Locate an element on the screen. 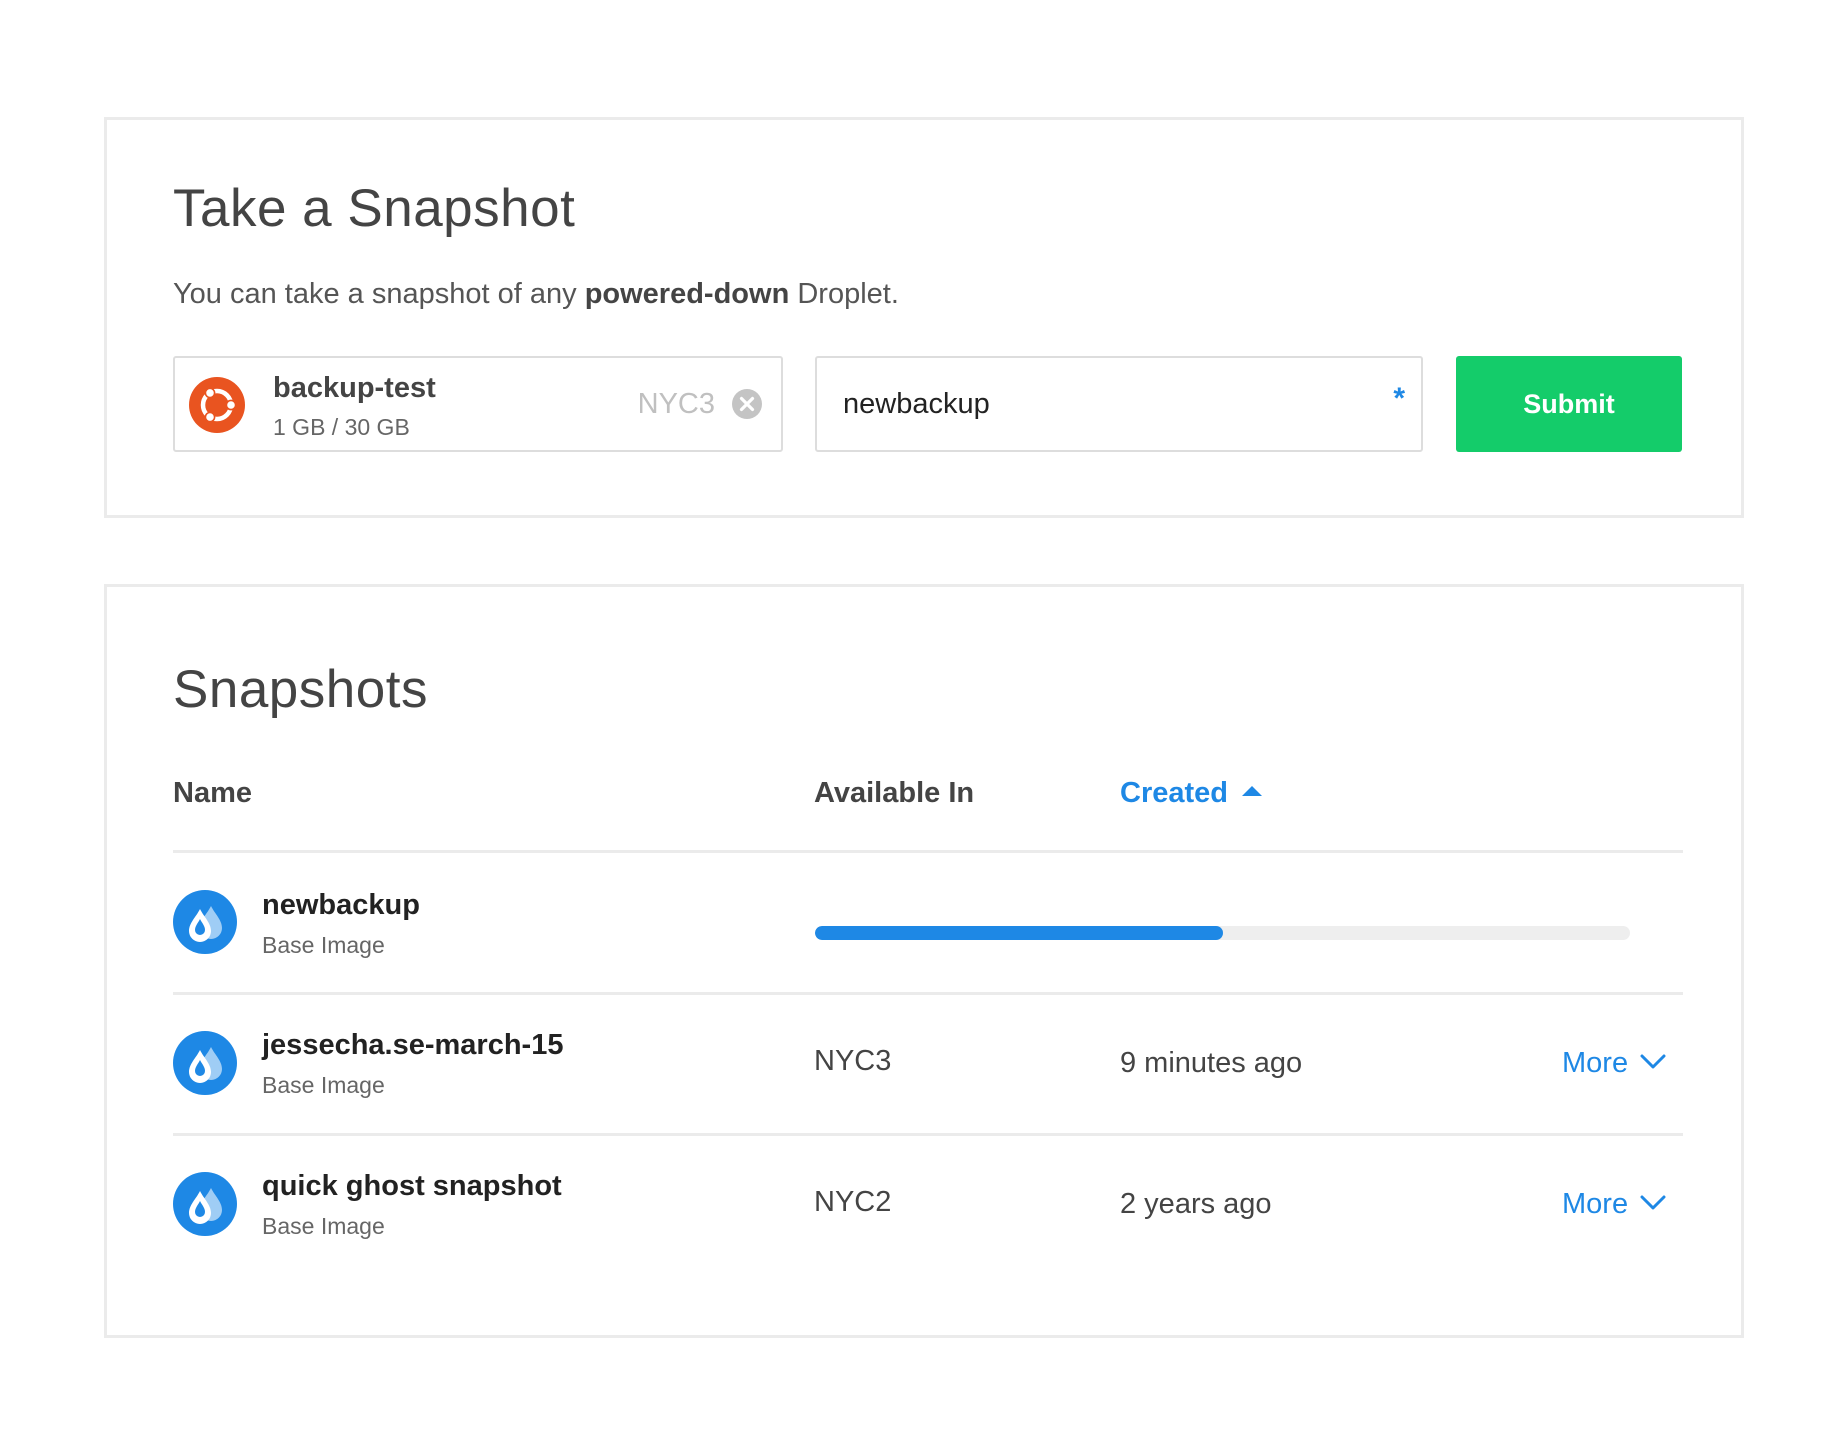 The width and height of the screenshot is (1840, 1441). description-prefix: You can take a snapshot of any is located at coordinates (379, 294).